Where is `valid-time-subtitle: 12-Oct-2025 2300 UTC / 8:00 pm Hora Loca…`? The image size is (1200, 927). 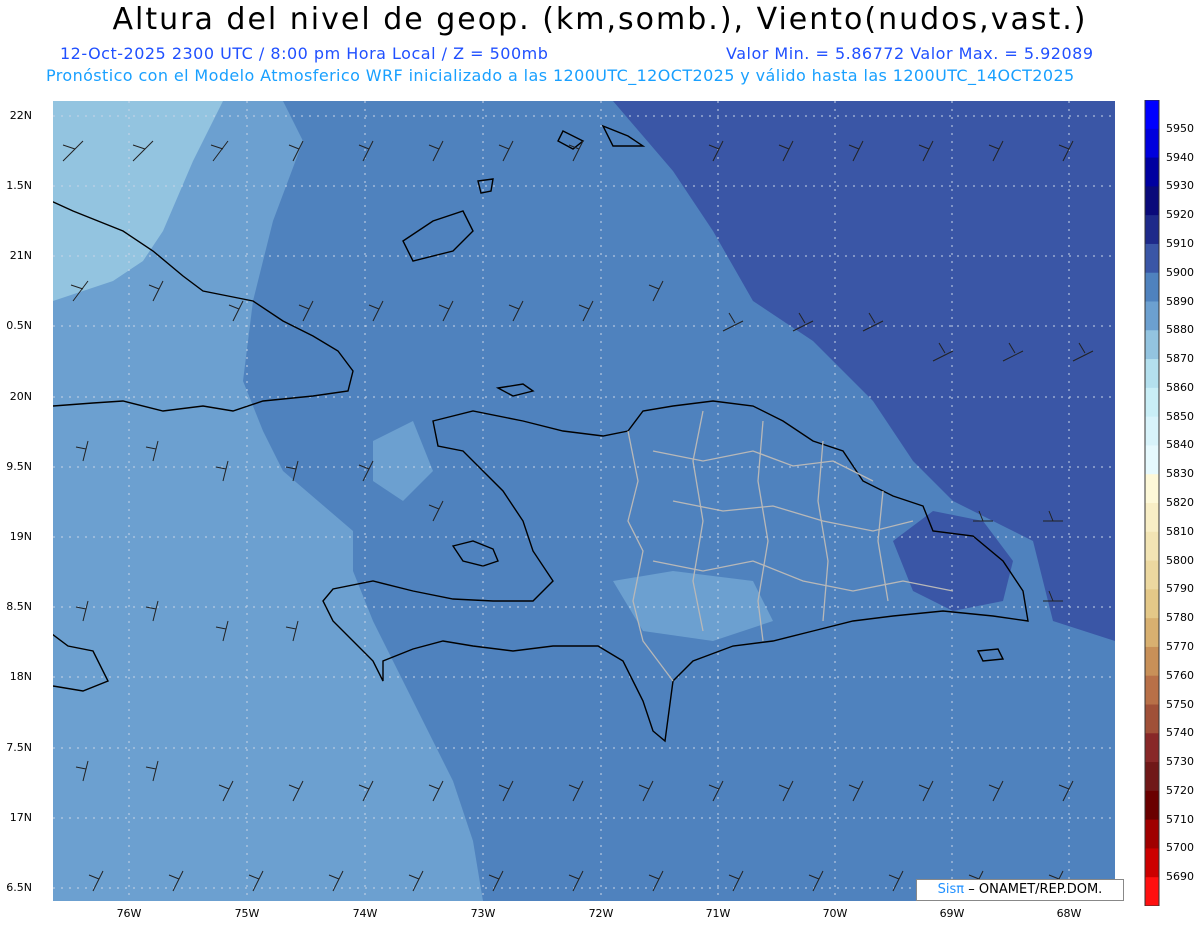
valid-time-subtitle: 12-Oct-2025 2300 UTC / 8:00 pm Hora Loca… is located at coordinates (304, 53).